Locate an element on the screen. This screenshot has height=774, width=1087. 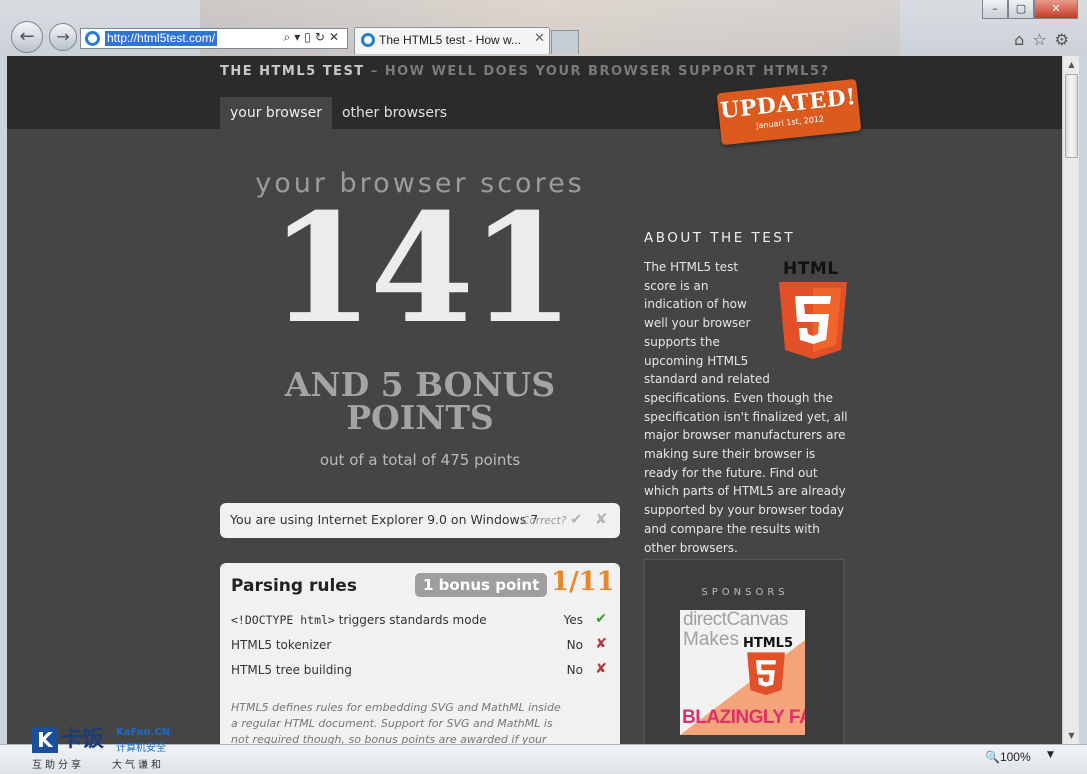
scroll-up-icon: ▲ is located at coordinates (1071, 64).